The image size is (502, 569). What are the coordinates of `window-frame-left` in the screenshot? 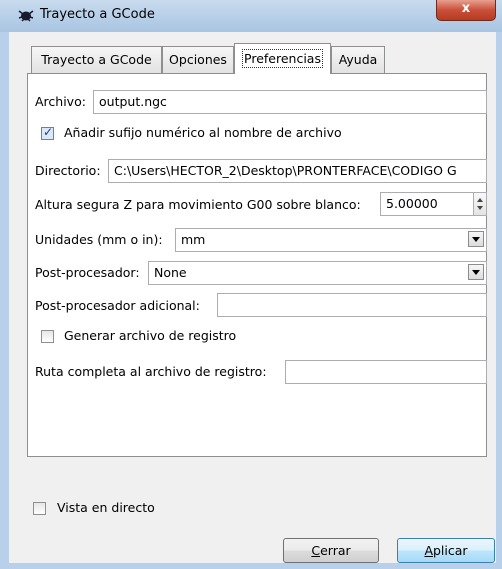 It's located at (4, 300).